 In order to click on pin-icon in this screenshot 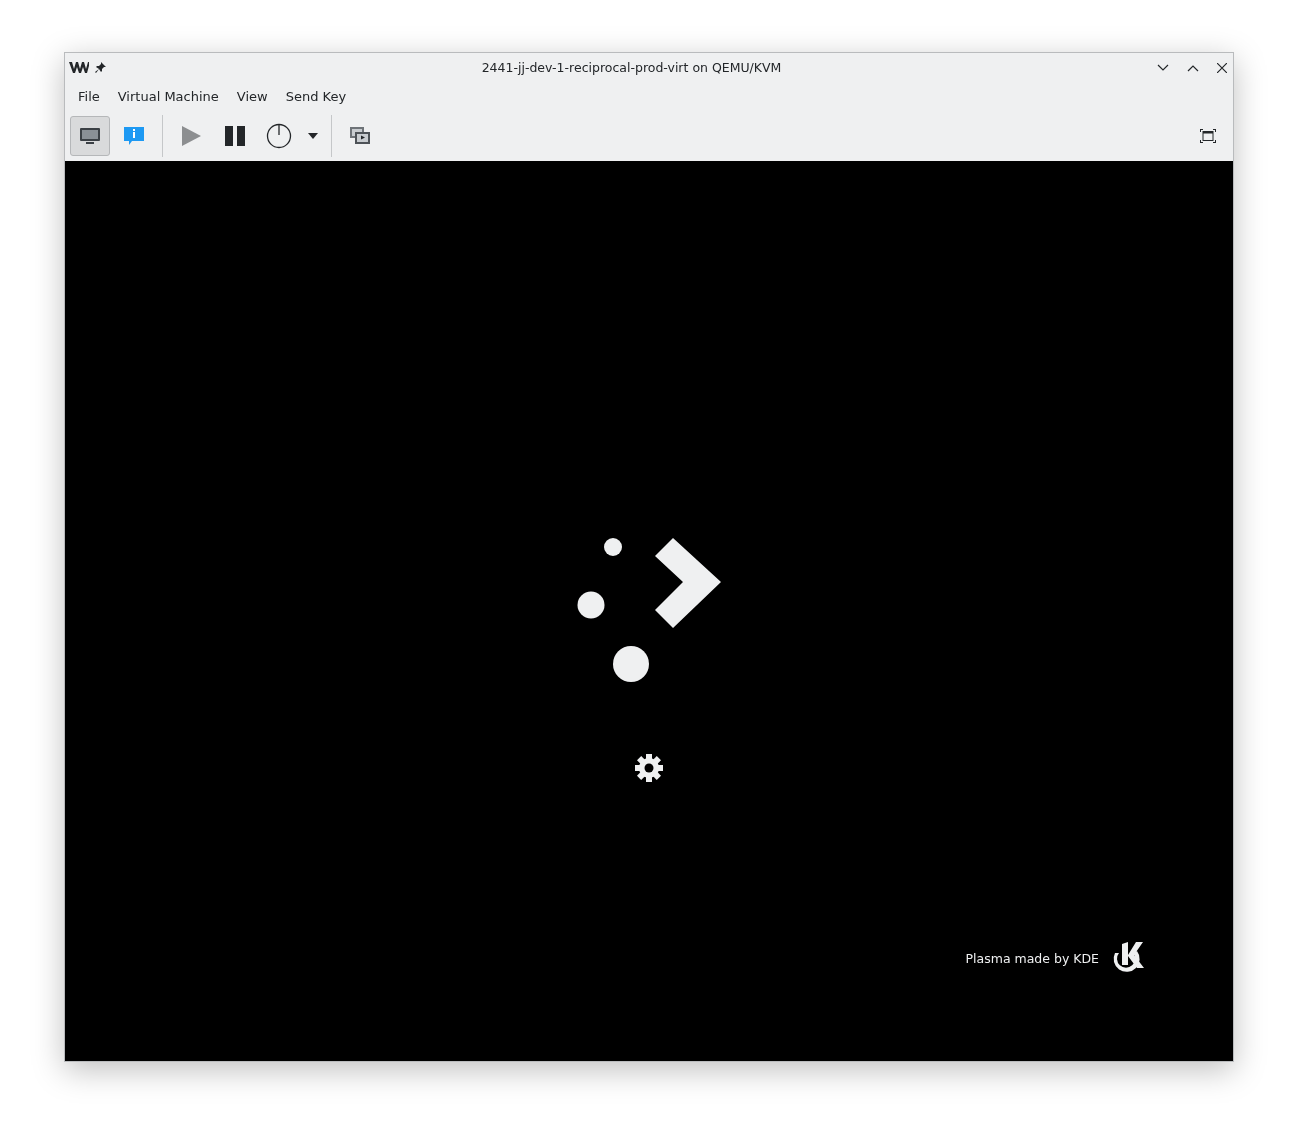, I will do `click(100, 67)`.